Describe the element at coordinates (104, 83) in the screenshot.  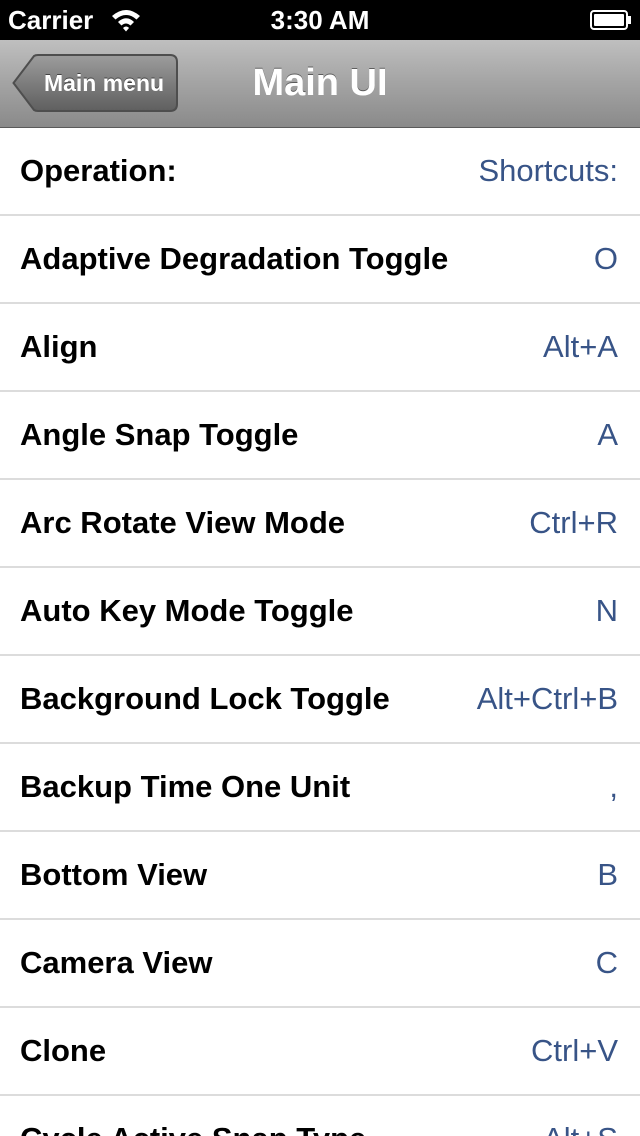
I see `back-button-label: Main menu` at that location.